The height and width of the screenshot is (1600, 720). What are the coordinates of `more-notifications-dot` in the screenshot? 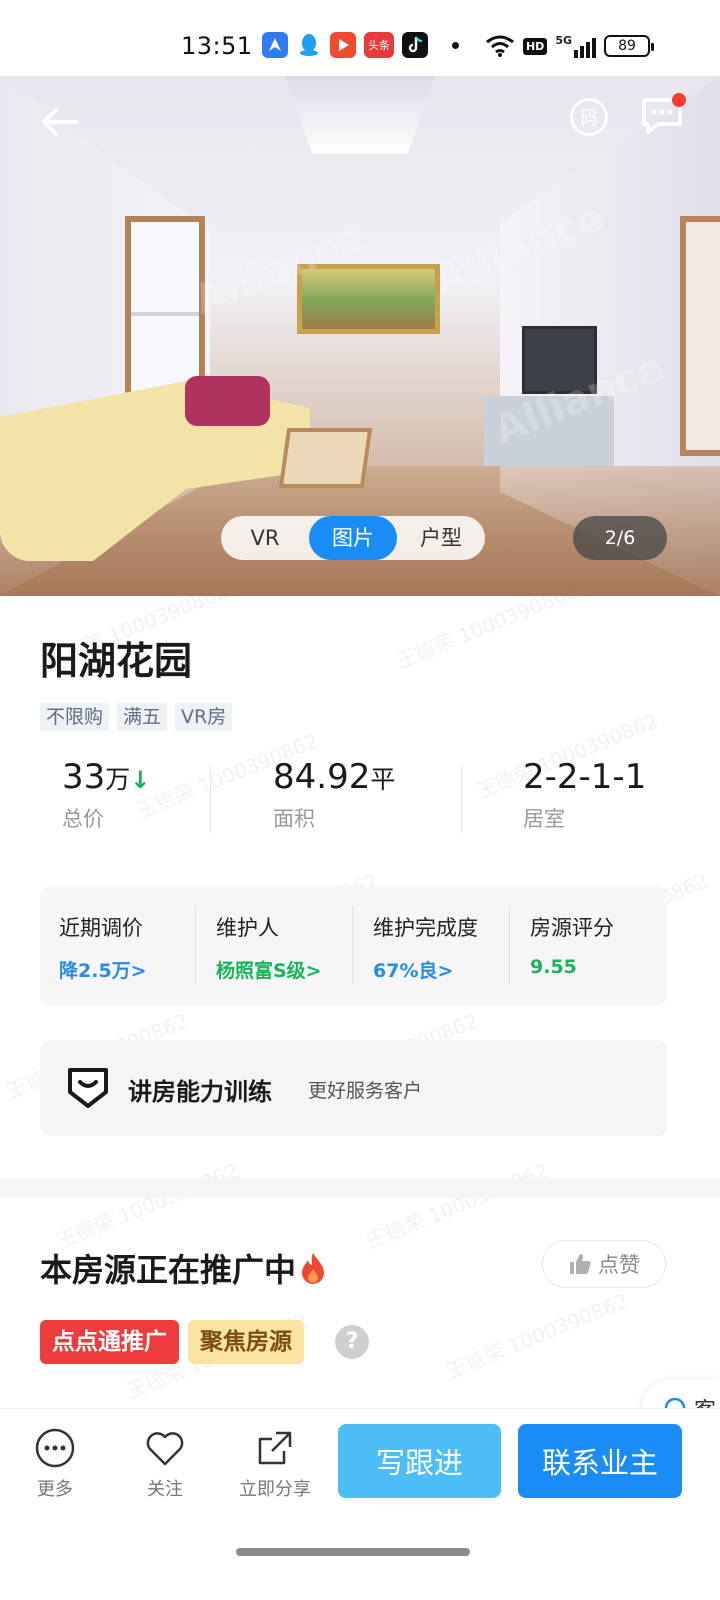 It's located at (455, 45).